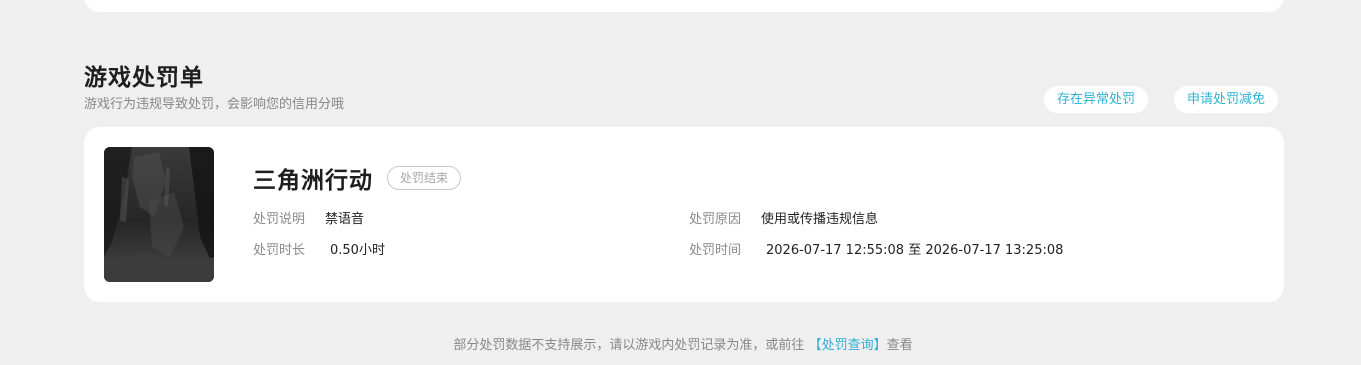  I want to click on report-abnormal-penalty-button: 存在异常处罚, so click(1096, 99).